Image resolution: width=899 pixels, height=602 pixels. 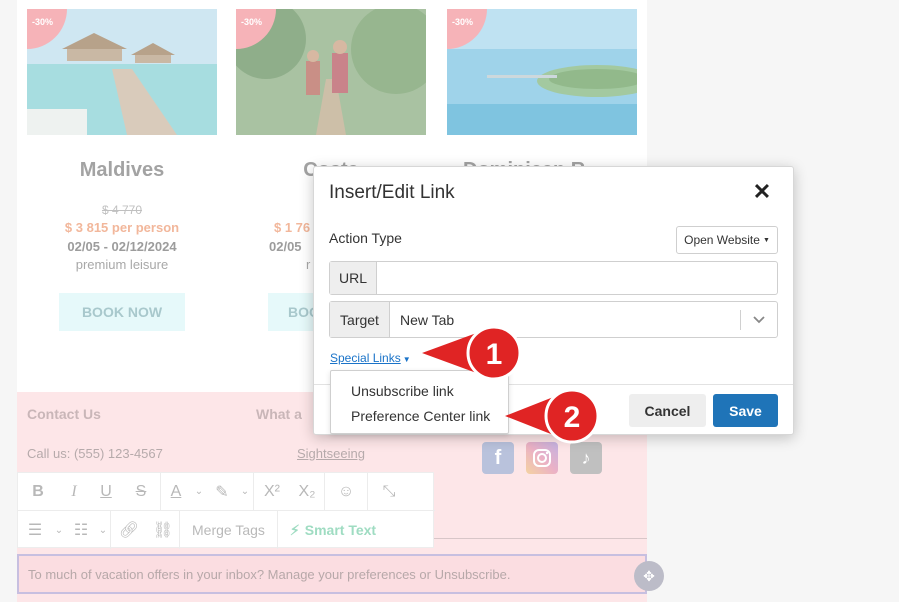 I want to click on action-type-label: Action Type, so click(x=365, y=238).